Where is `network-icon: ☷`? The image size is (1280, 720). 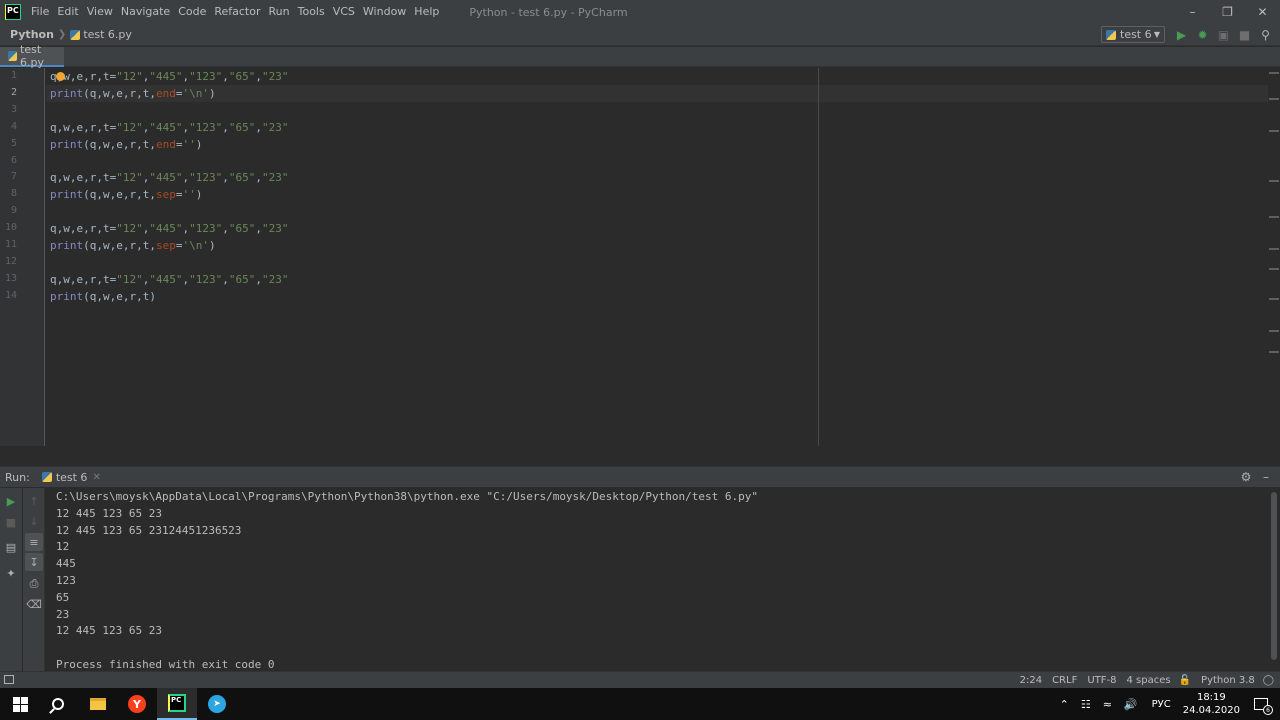 network-icon: ☷ is located at coordinates (1086, 704).